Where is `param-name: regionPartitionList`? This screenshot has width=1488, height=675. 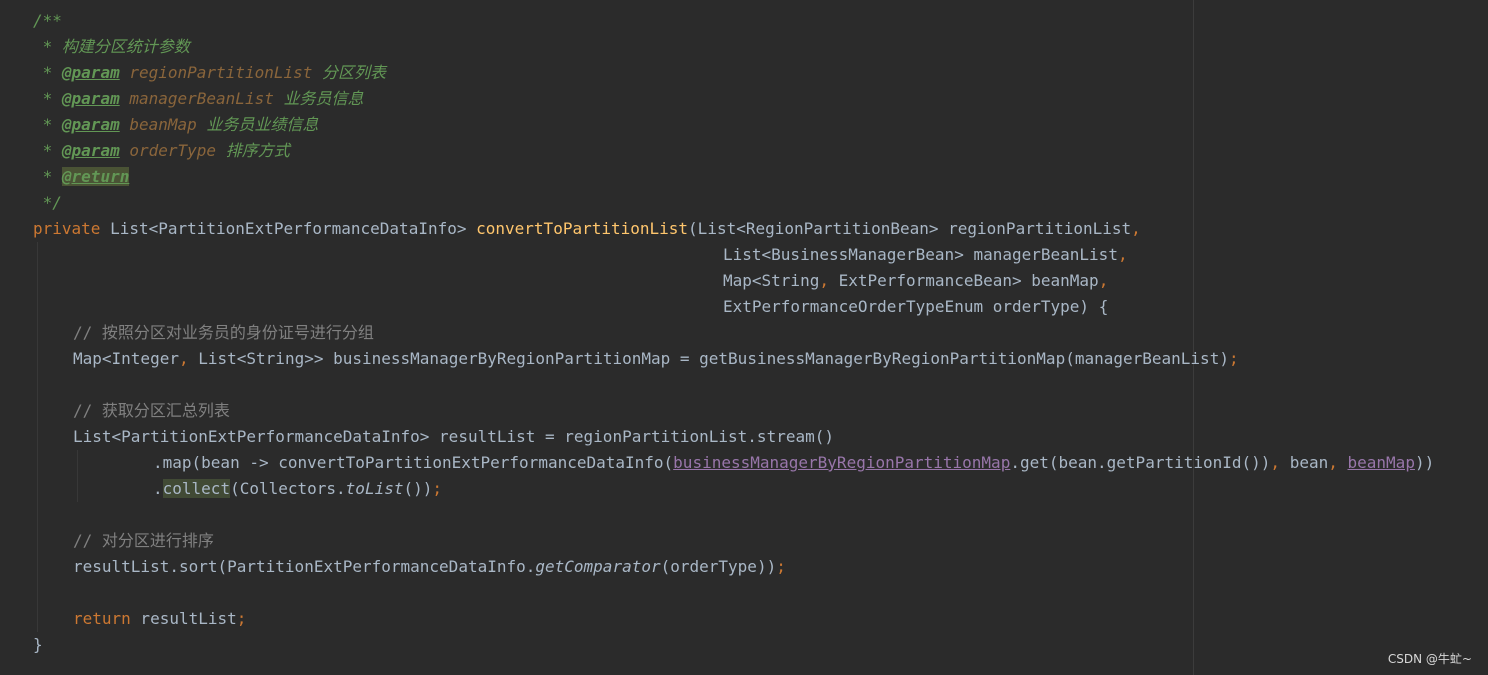
param-name: regionPartitionList is located at coordinates (221, 72).